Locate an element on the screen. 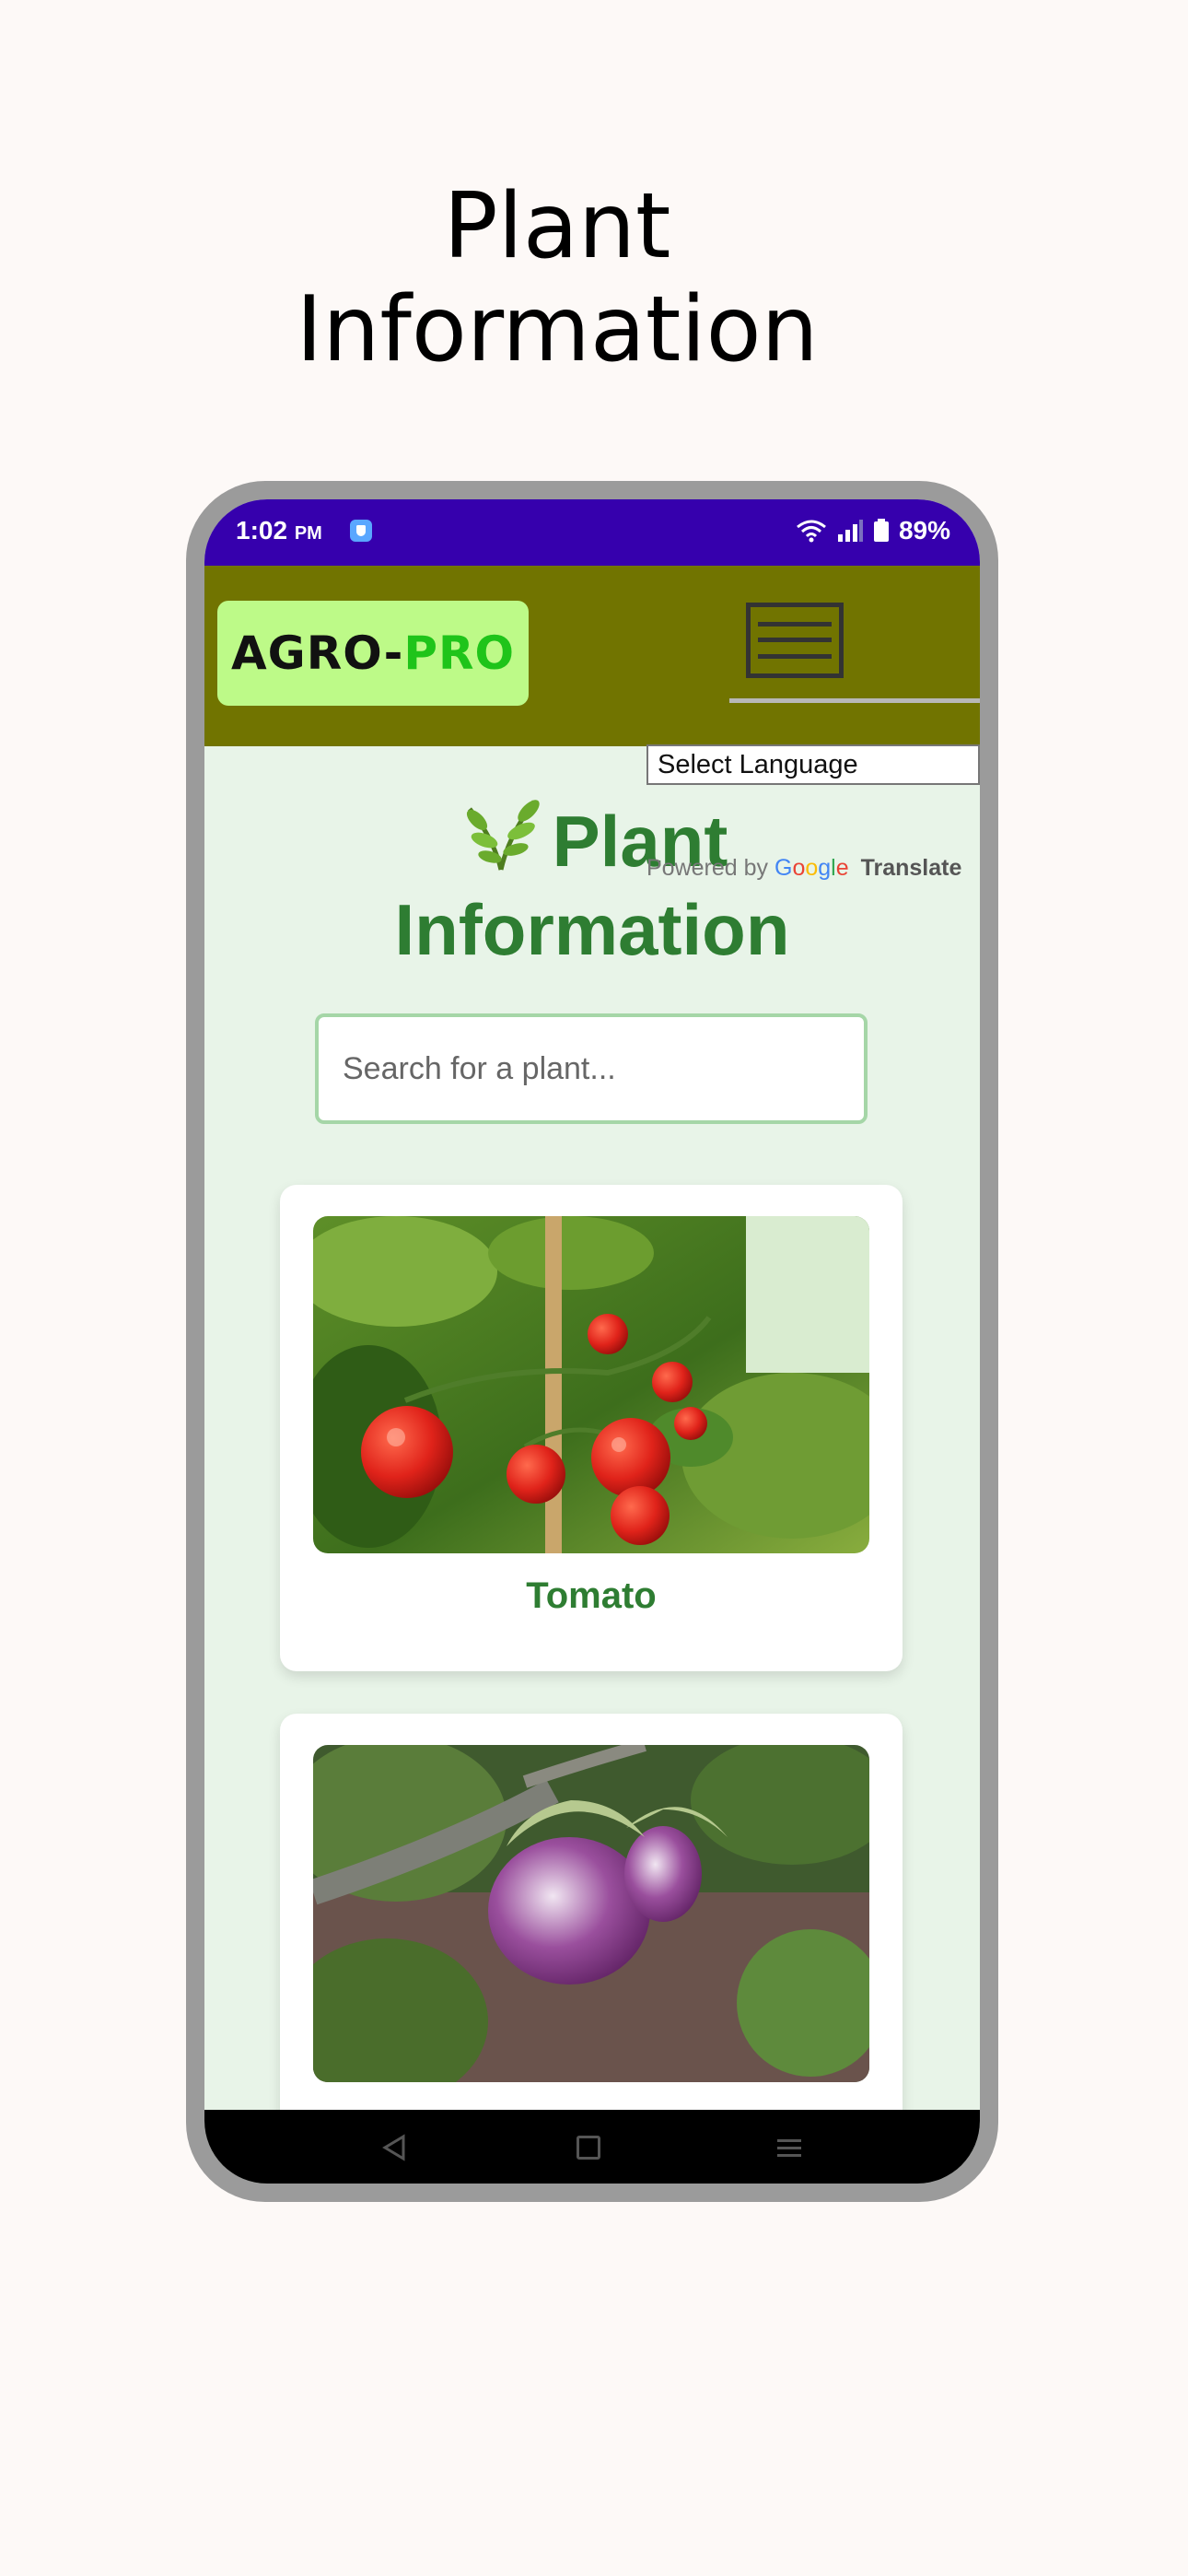 The image size is (1188, 2576). powered-by-google-translate: Powered by Google Translate is located at coordinates (804, 868).